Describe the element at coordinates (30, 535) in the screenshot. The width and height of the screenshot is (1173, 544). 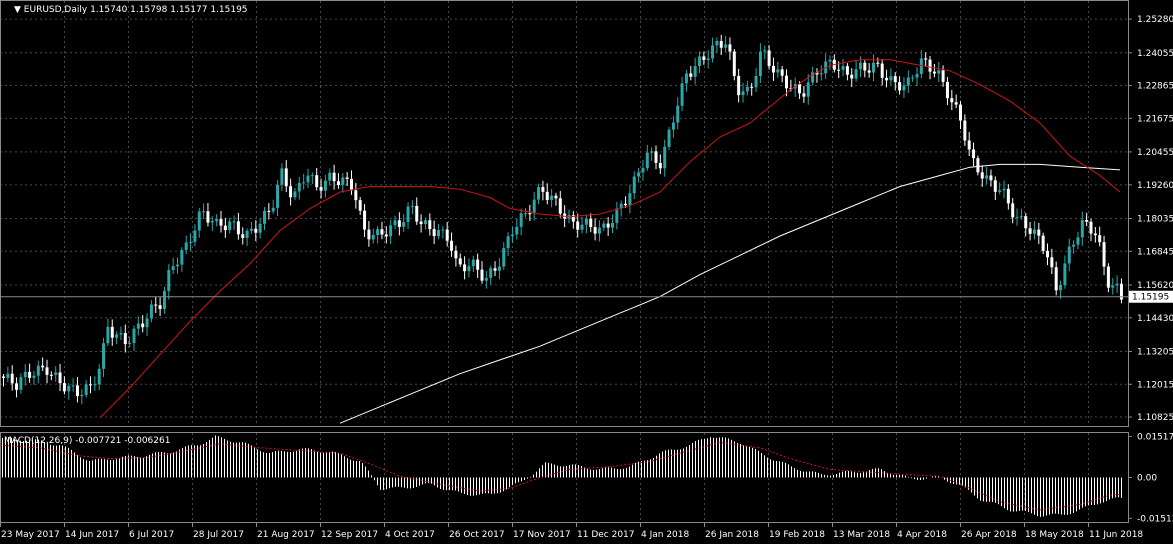
I see `time-tick-label: 23 May 2017` at that location.